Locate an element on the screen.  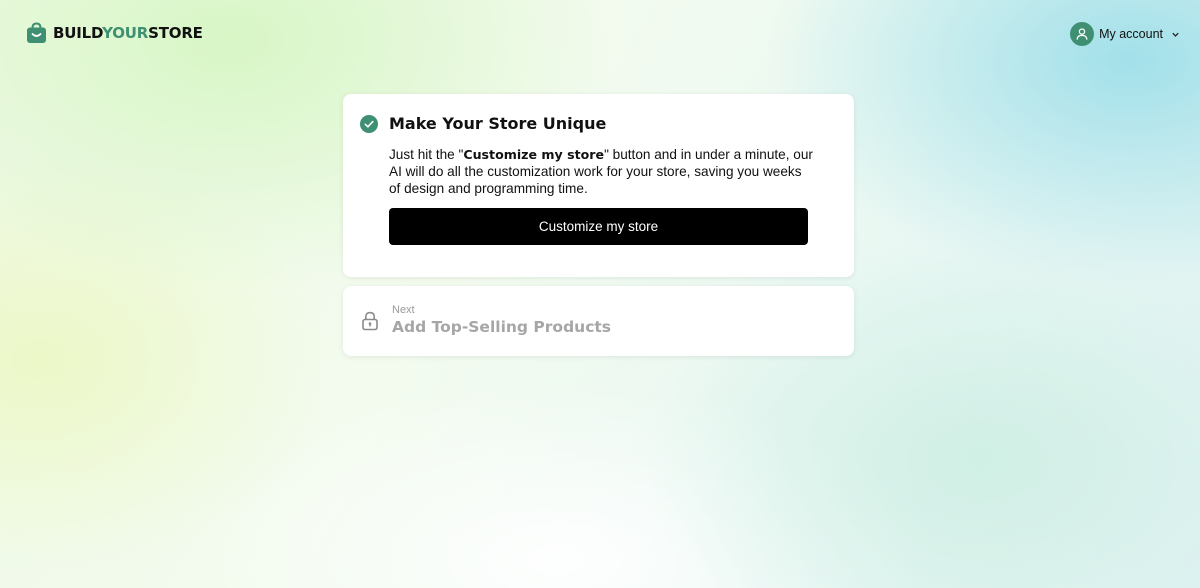
user-icon is located at coordinates (1082, 34).